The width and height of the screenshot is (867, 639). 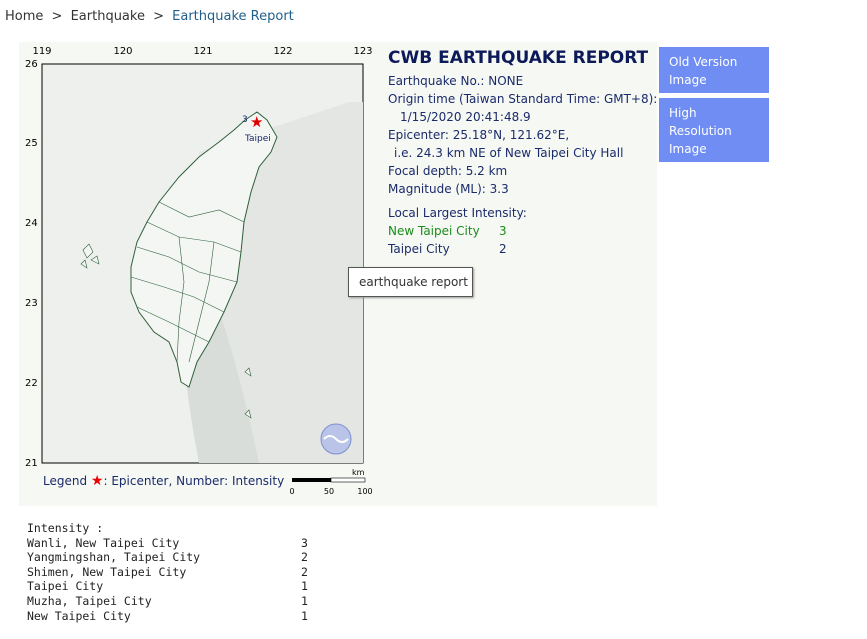 I want to click on epicenter-reference: i.e. 24.3 km NE of New Taipei City Hall, so click(x=509, y=153).